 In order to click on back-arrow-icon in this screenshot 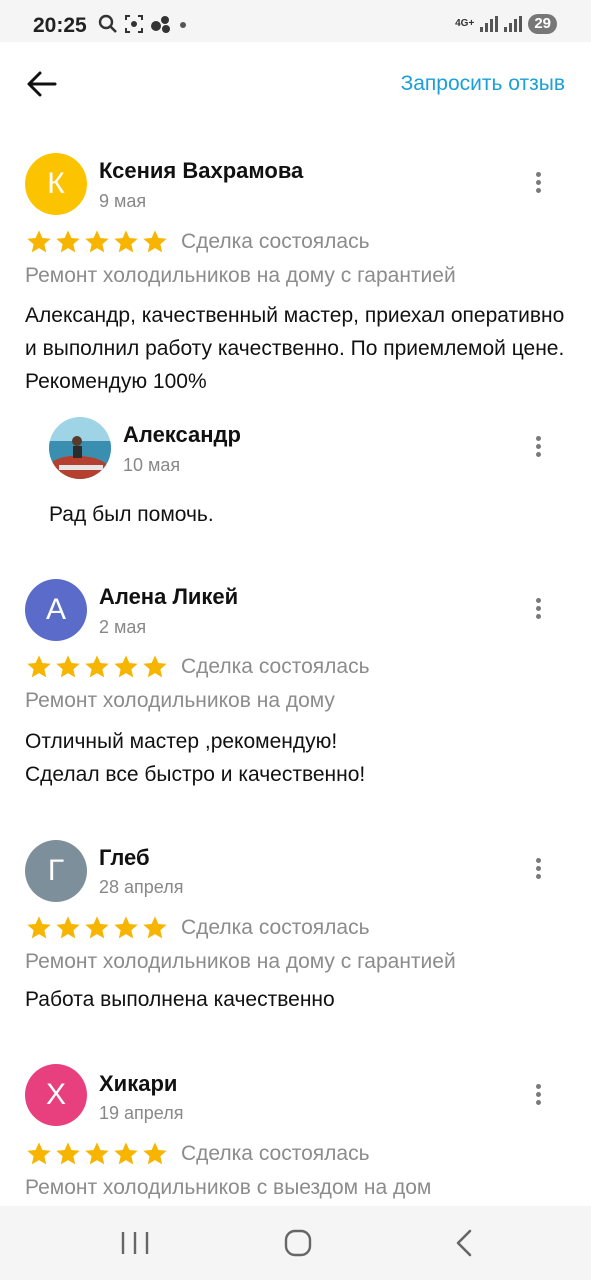, I will do `click(42, 84)`.